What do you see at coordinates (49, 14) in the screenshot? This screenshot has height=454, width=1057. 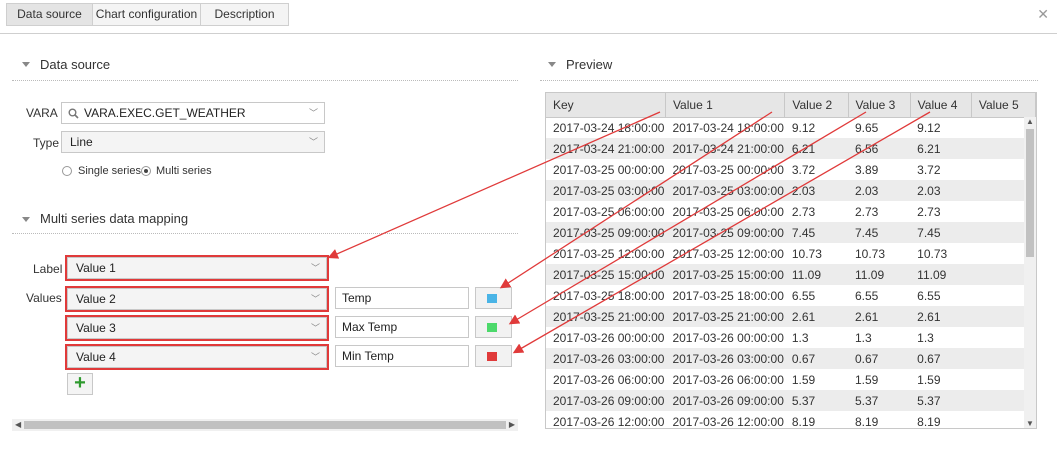 I see `tab-data-source: Data source` at bounding box center [49, 14].